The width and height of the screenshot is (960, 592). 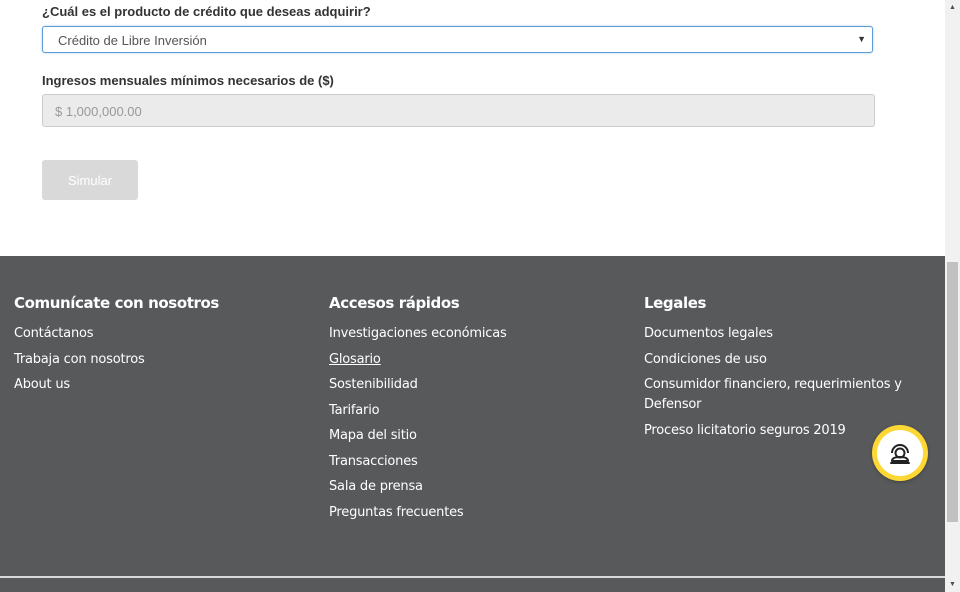 What do you see at coordinates (116, 385) in the screenshot?
I see `footer-link-about: About us` at bounding box center [116, 385].